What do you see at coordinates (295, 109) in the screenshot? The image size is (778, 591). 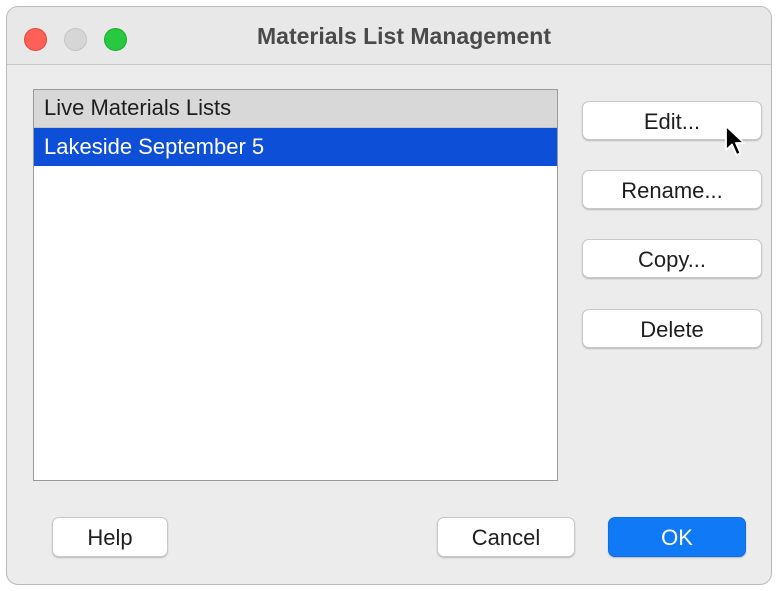 I see `list-header: Live Materials Lists` at bounding box center [295, 109].